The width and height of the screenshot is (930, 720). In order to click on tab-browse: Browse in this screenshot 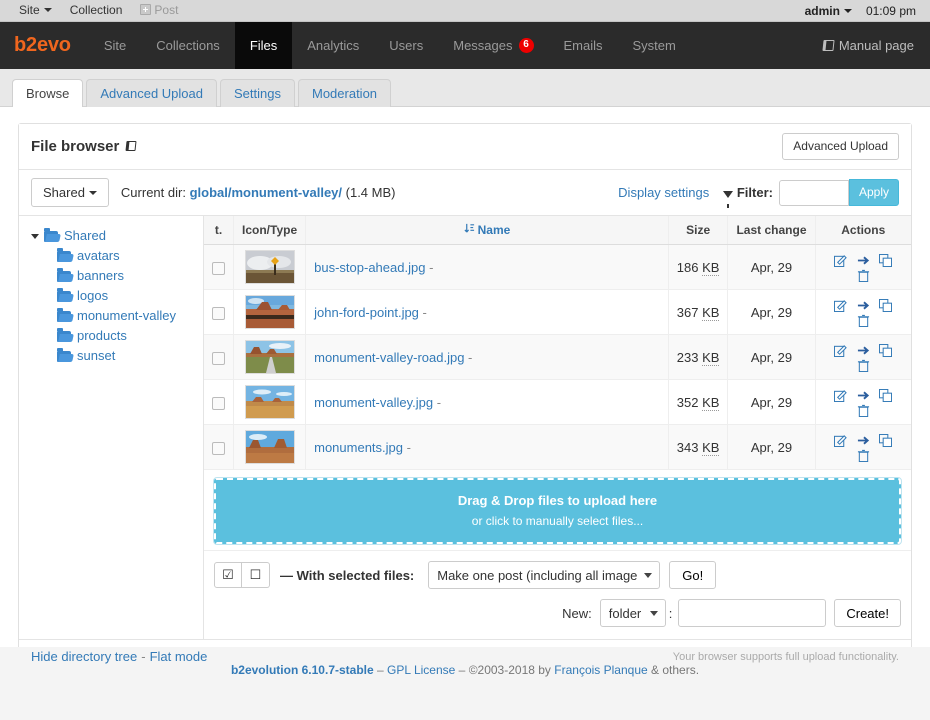, I will do `click(48, 93)`.